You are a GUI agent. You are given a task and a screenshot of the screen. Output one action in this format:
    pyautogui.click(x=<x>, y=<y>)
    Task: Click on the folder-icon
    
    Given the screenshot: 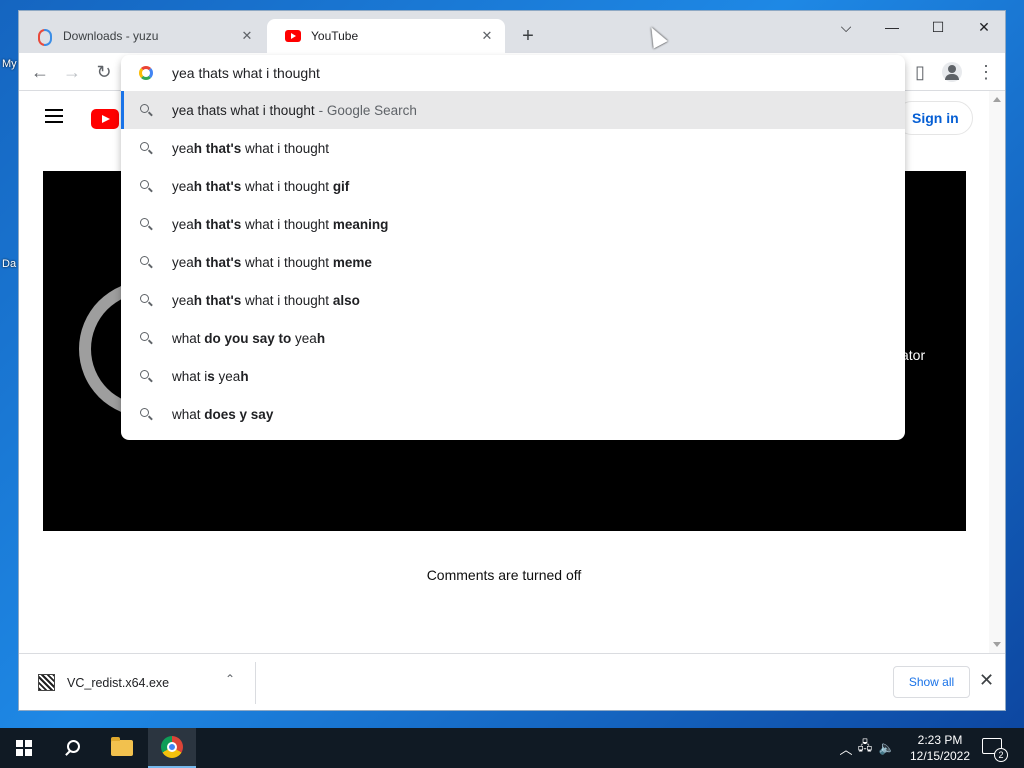 What is the action you would take?
    pyautogui.click(x=122, y=746)
    